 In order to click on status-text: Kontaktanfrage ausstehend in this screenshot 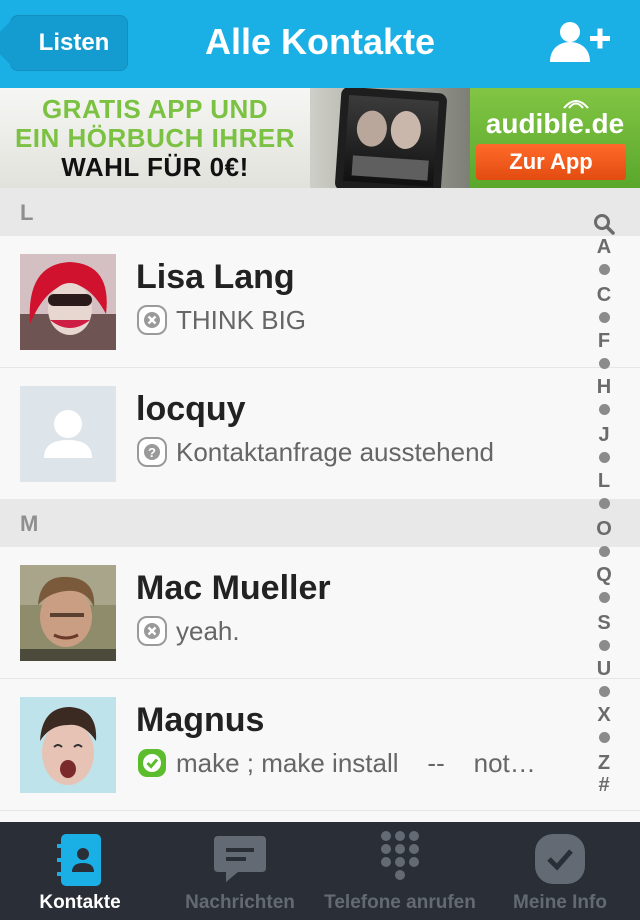, I will do `click(335, 452)`.